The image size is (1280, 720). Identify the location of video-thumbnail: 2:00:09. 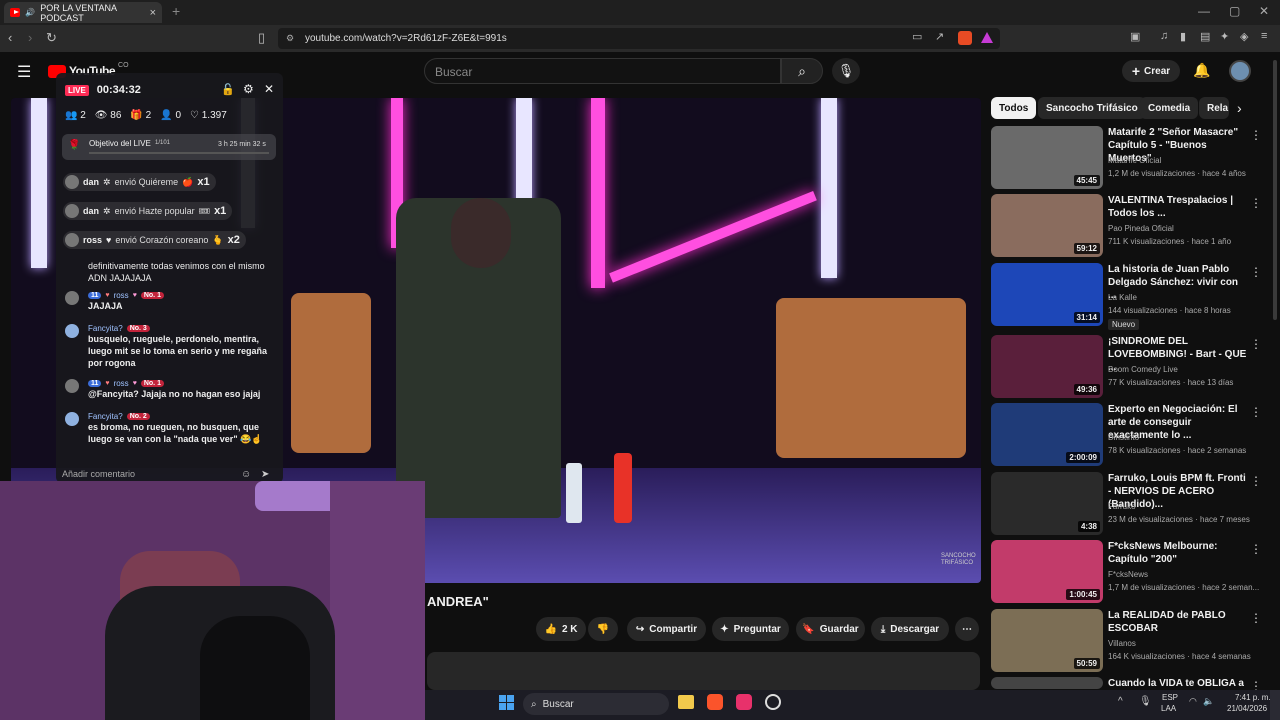
(1047, 434).